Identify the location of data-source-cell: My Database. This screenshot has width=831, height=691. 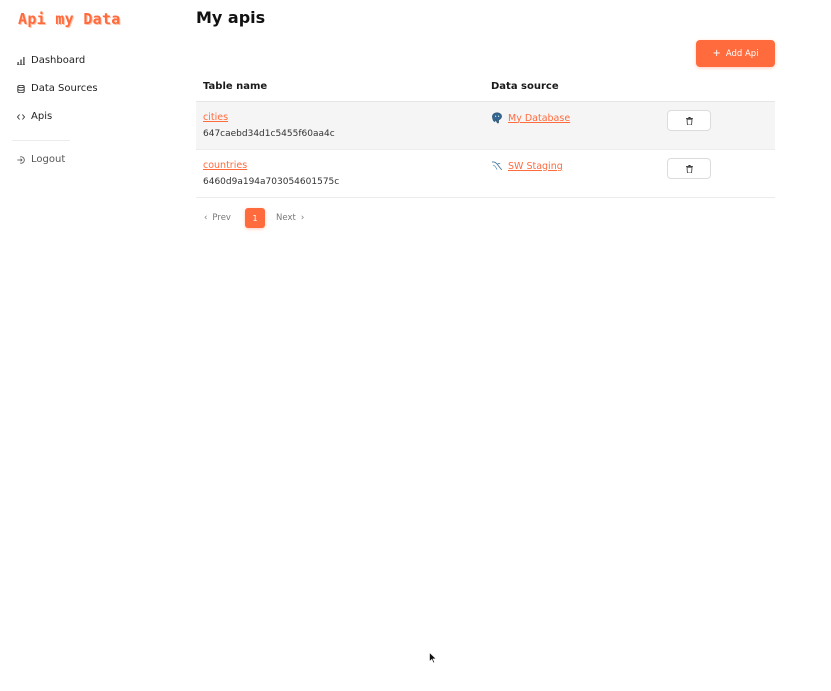
(530, 118).